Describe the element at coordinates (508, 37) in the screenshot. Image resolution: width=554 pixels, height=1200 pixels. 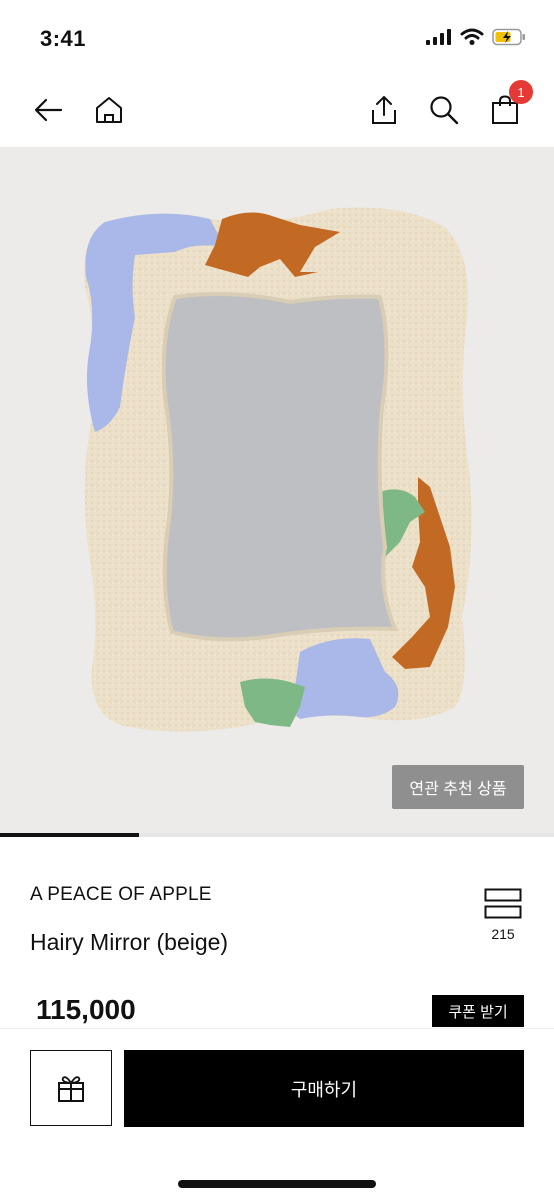
I see `battery-charging-icon` at that location.